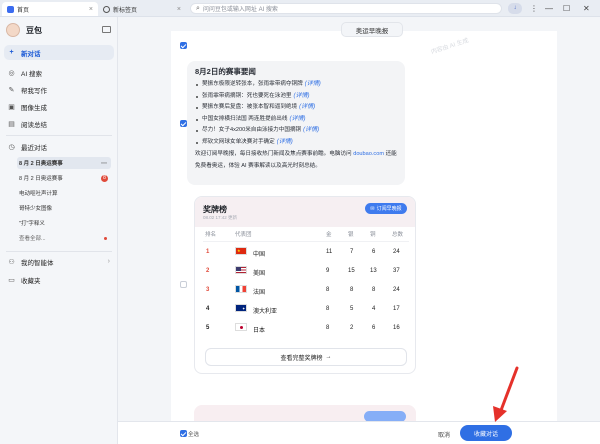 The image size is (600, 444). I want to click on bronze-cell: 4, so click(374, 309).